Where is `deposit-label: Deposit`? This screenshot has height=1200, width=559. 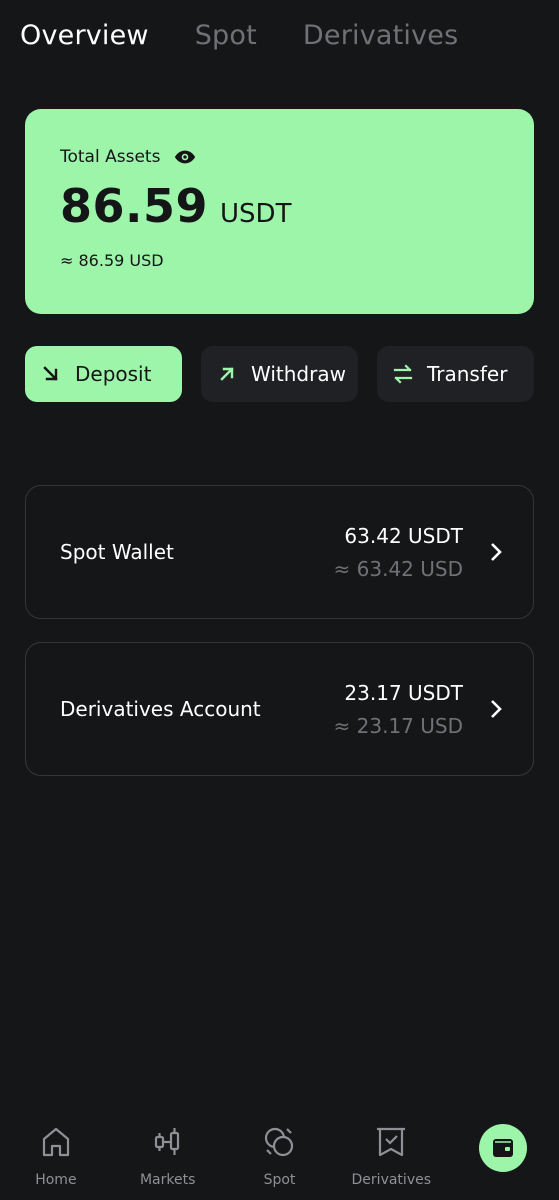 deposit-label: Deposit is located at coordinates (113, 374).